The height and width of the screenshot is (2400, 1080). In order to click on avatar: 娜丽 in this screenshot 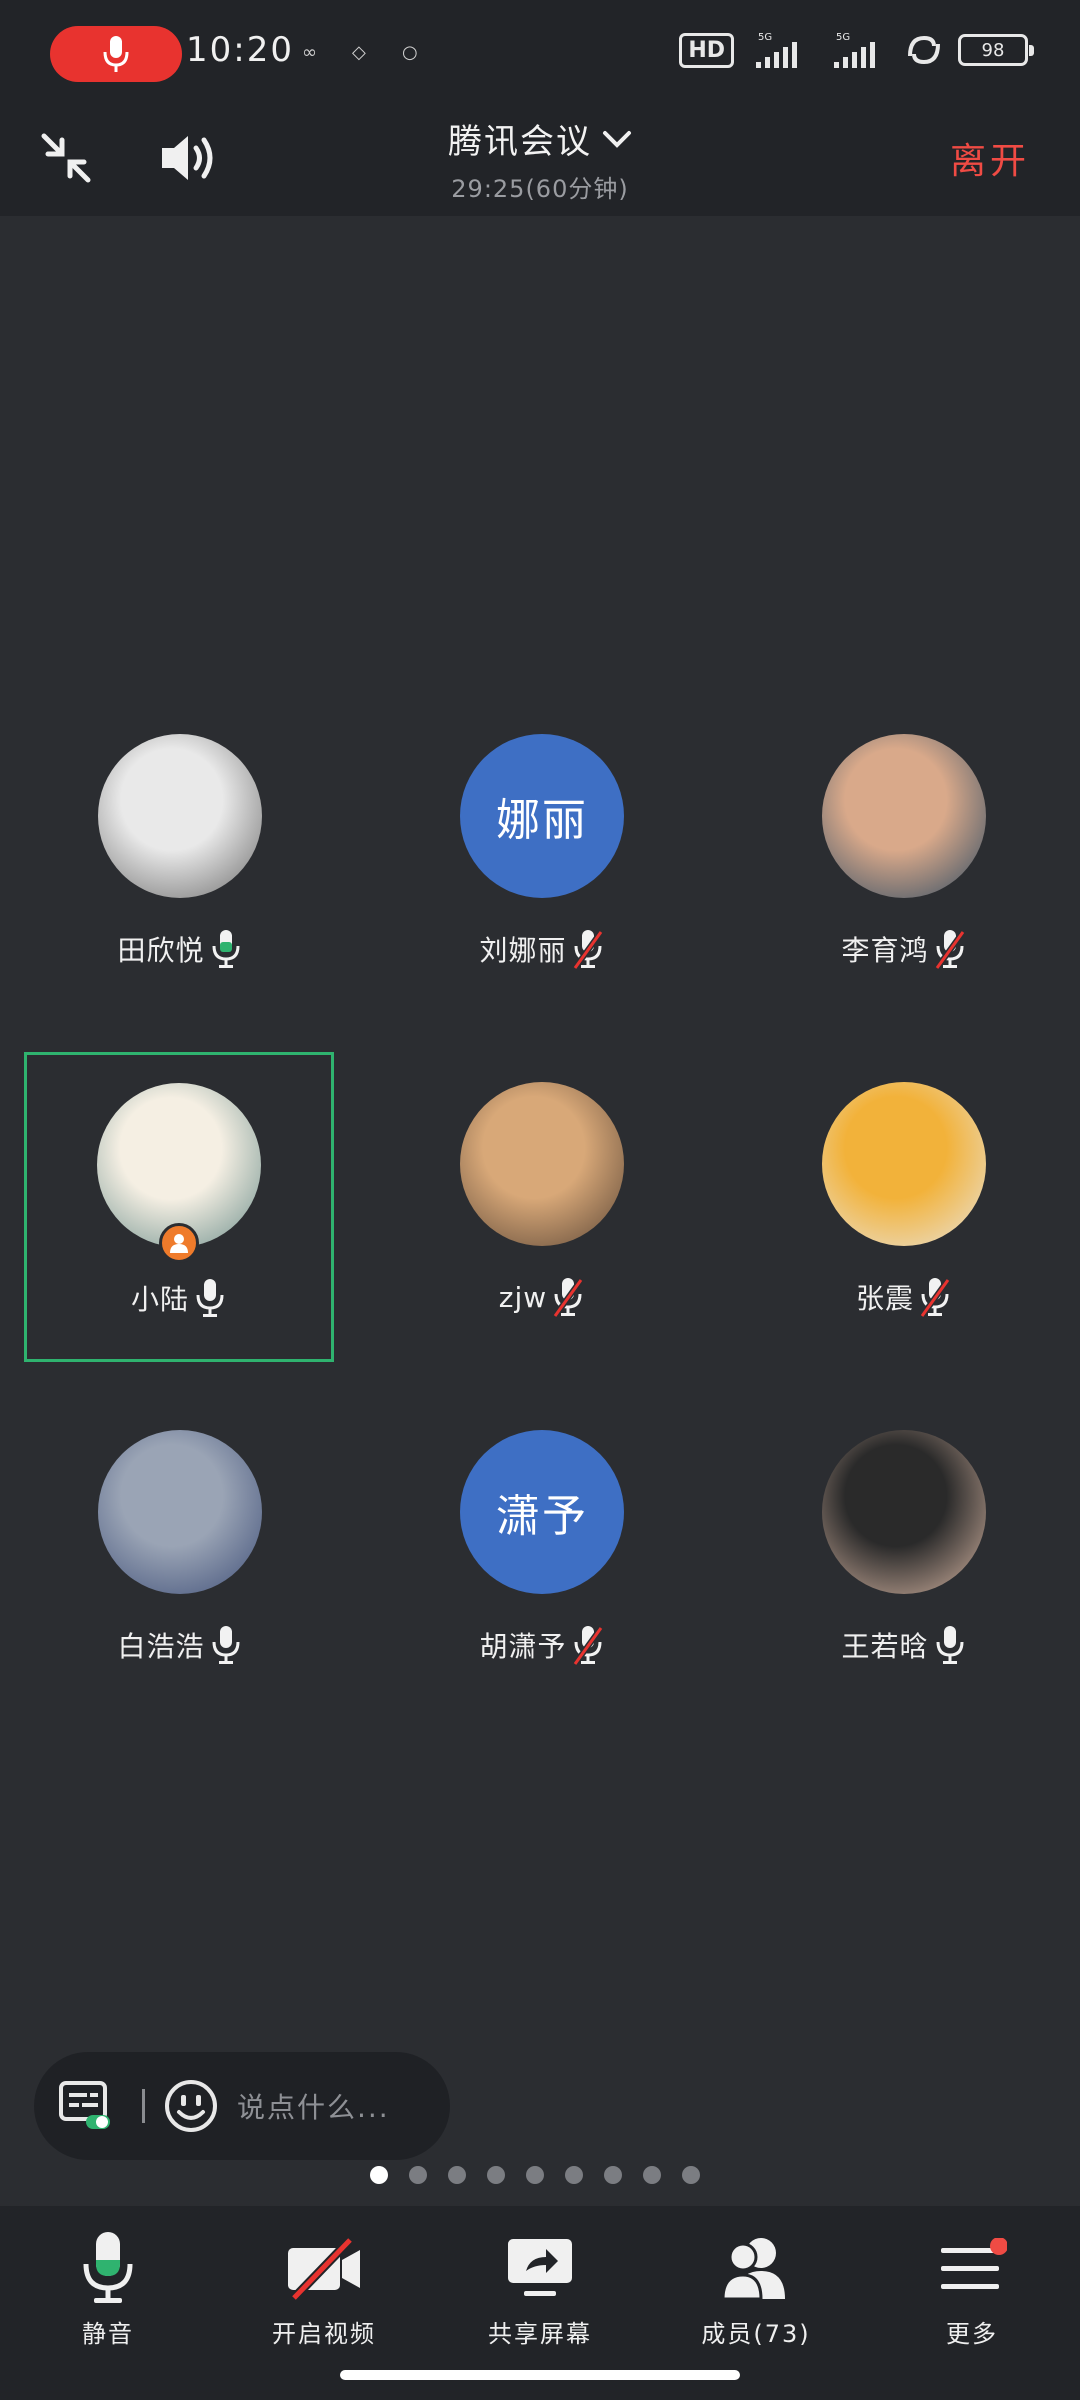, I will do `click(542, 816)`.